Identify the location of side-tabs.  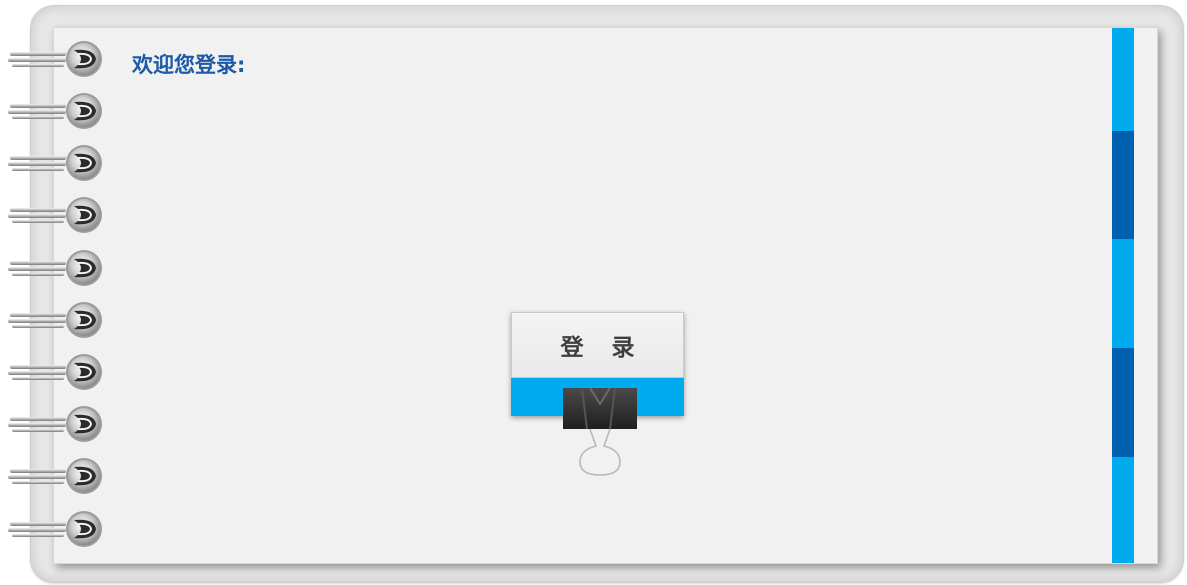
(1123, 295).